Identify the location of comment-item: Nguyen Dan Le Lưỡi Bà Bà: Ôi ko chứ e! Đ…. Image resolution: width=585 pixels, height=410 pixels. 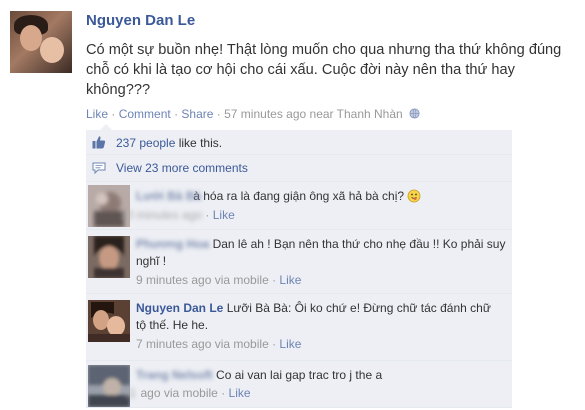
(299, 327).